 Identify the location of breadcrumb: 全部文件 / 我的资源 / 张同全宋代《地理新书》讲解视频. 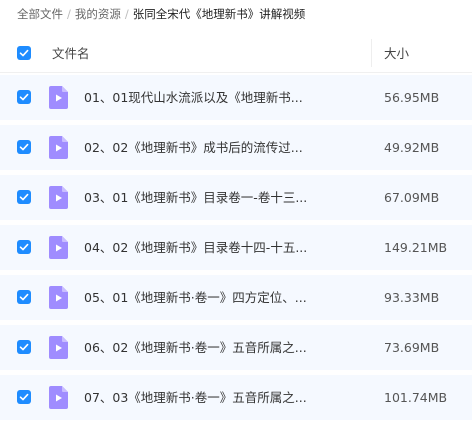
(161, 14).